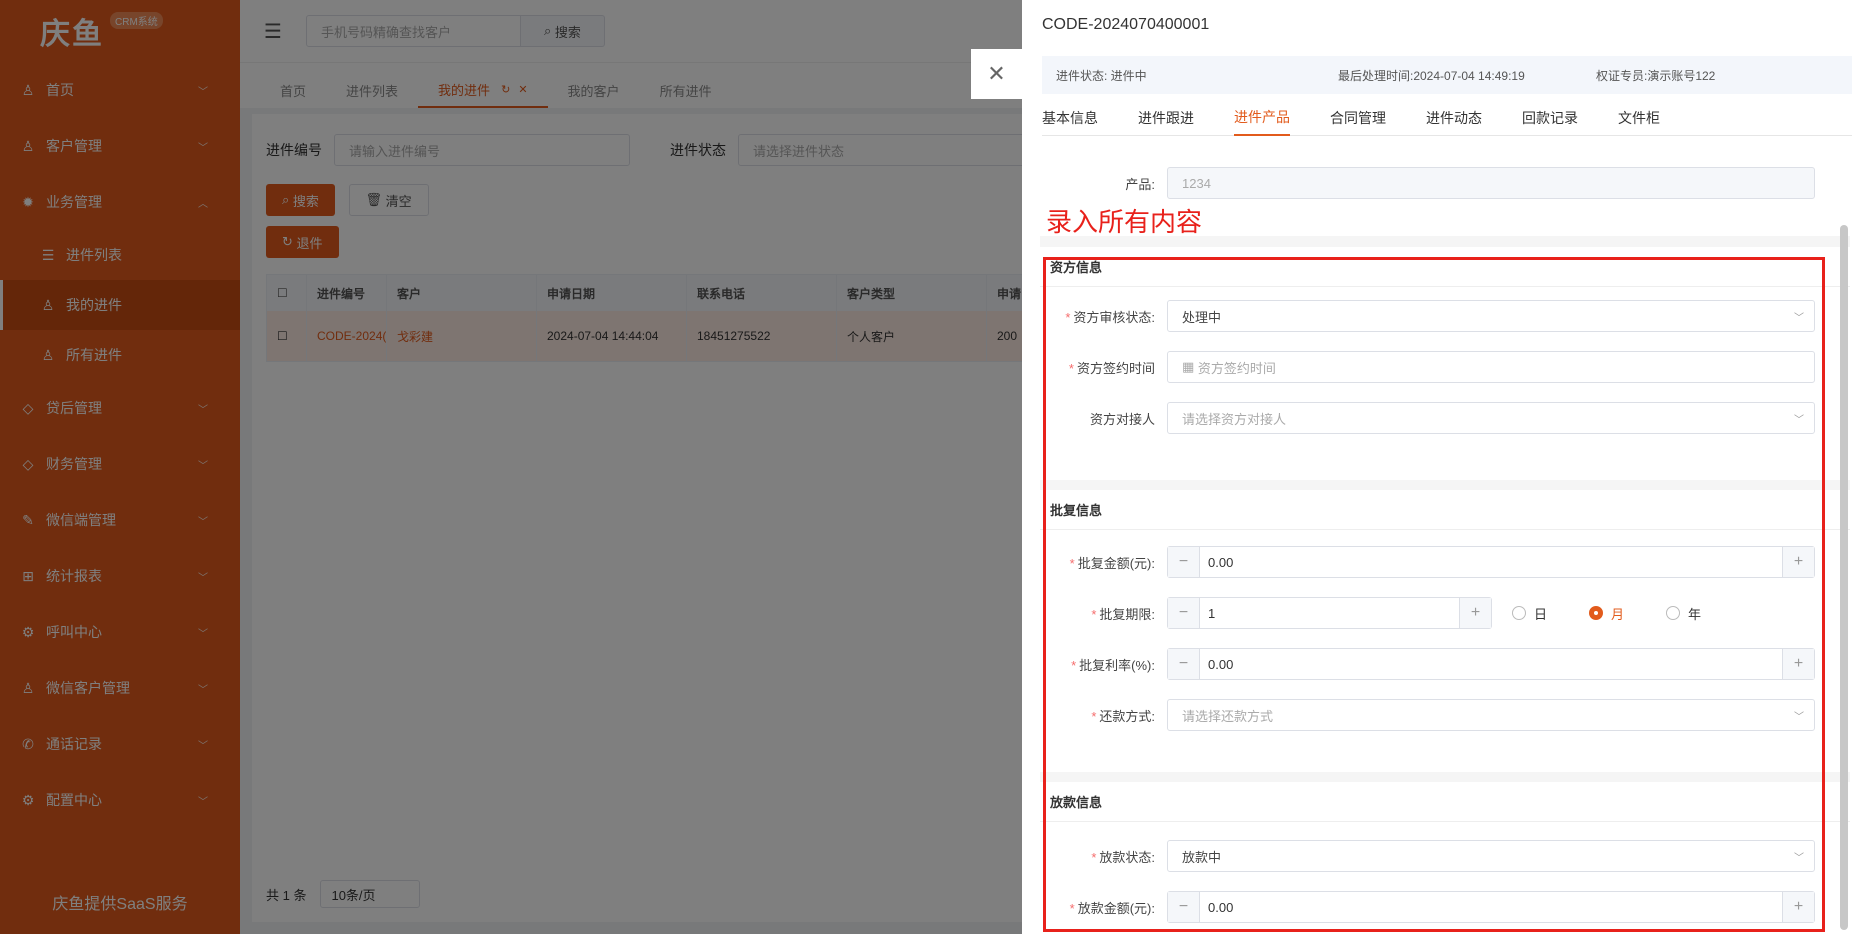 Image resolution: width=1870 pixels, height=934 pixels. I want to click on tab-activity: 进件动态, so click(1454, 118).